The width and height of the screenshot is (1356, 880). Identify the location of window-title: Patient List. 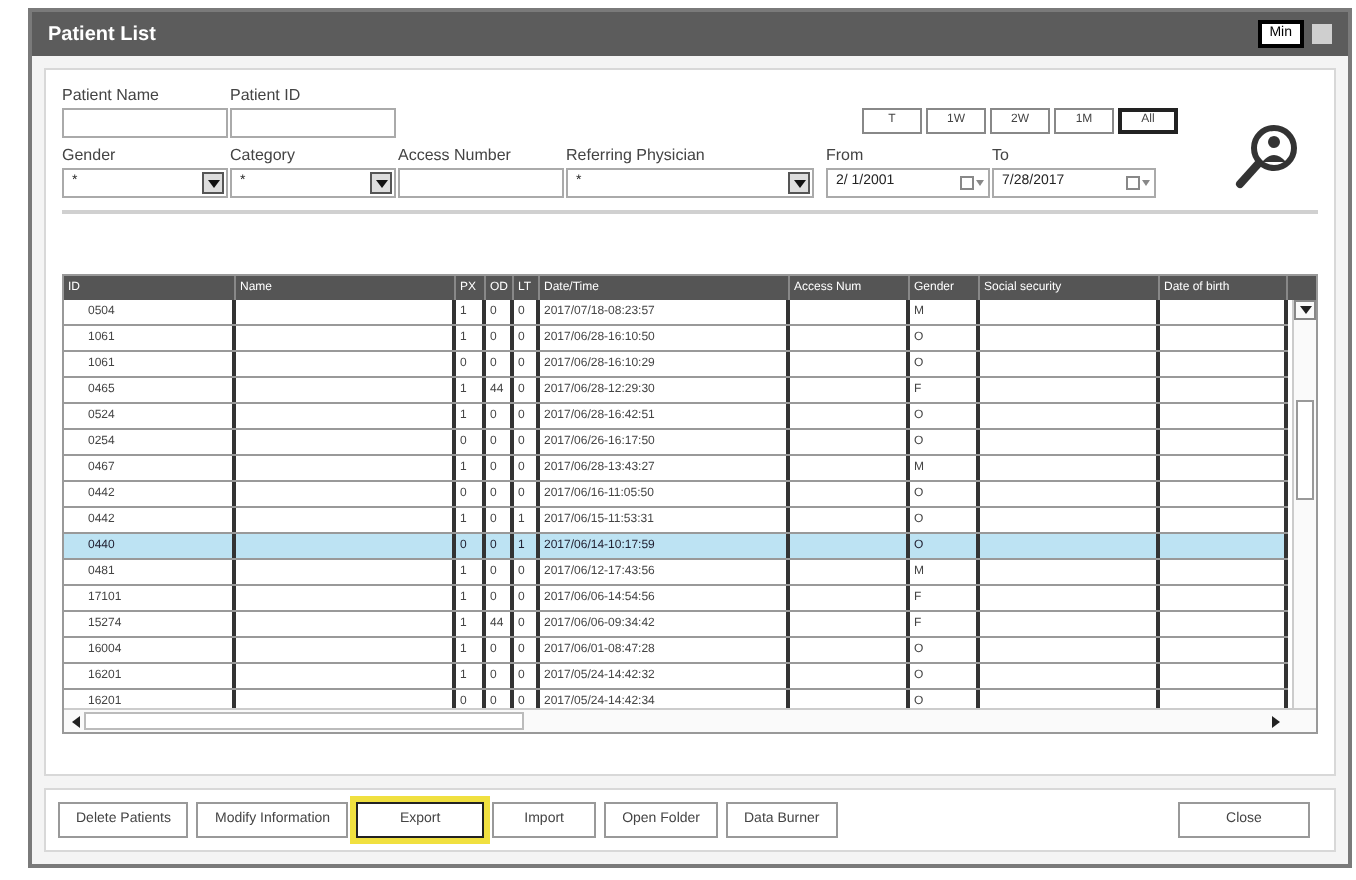
(102, 35).